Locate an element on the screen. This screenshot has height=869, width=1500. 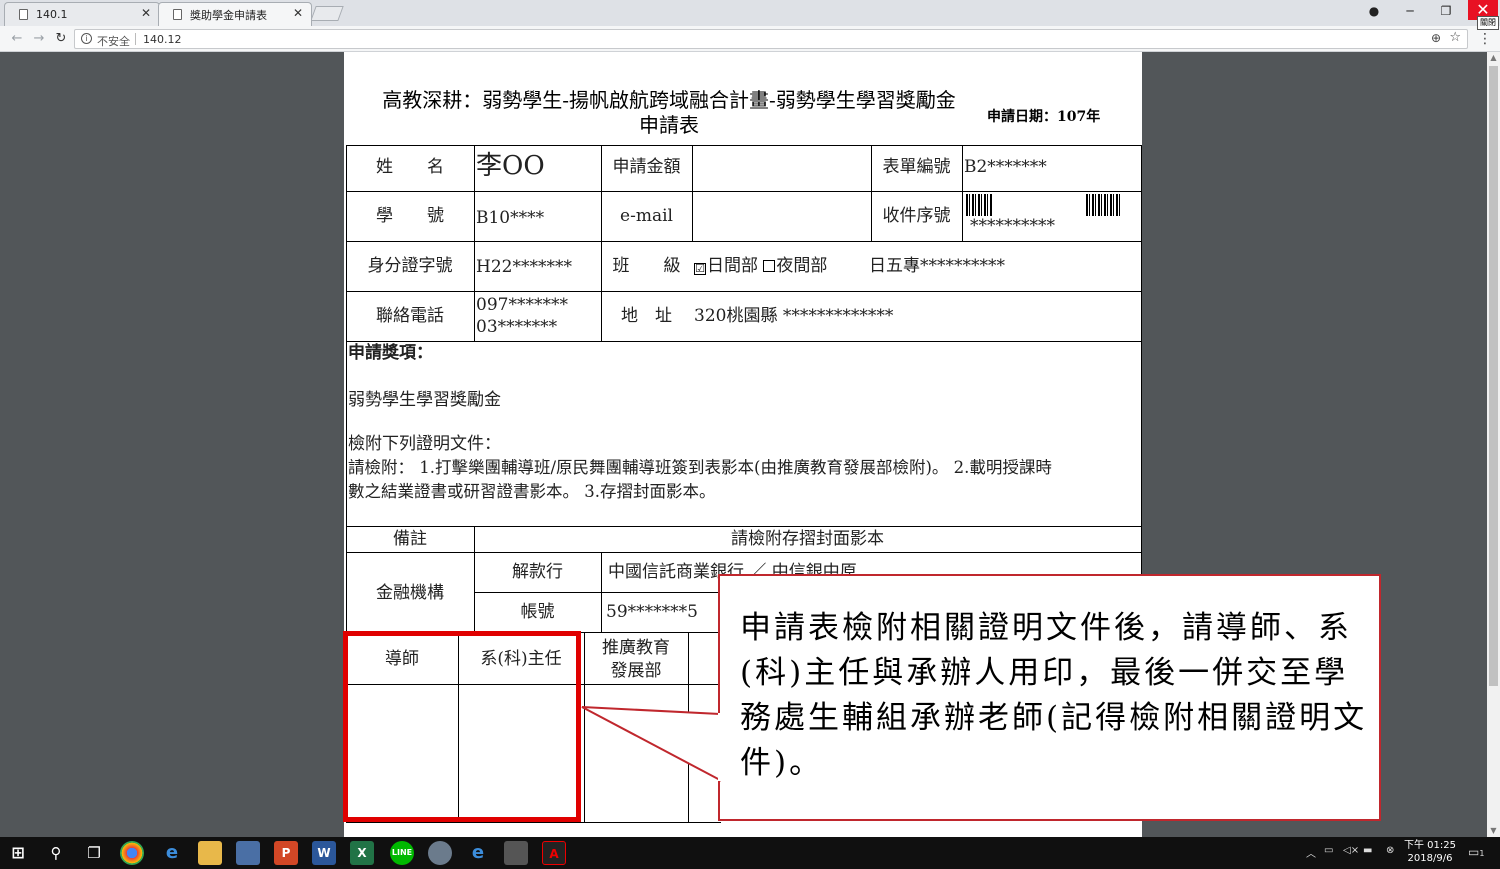
volume-muted-icon: ◁× is located at coordinates (1351, 850).